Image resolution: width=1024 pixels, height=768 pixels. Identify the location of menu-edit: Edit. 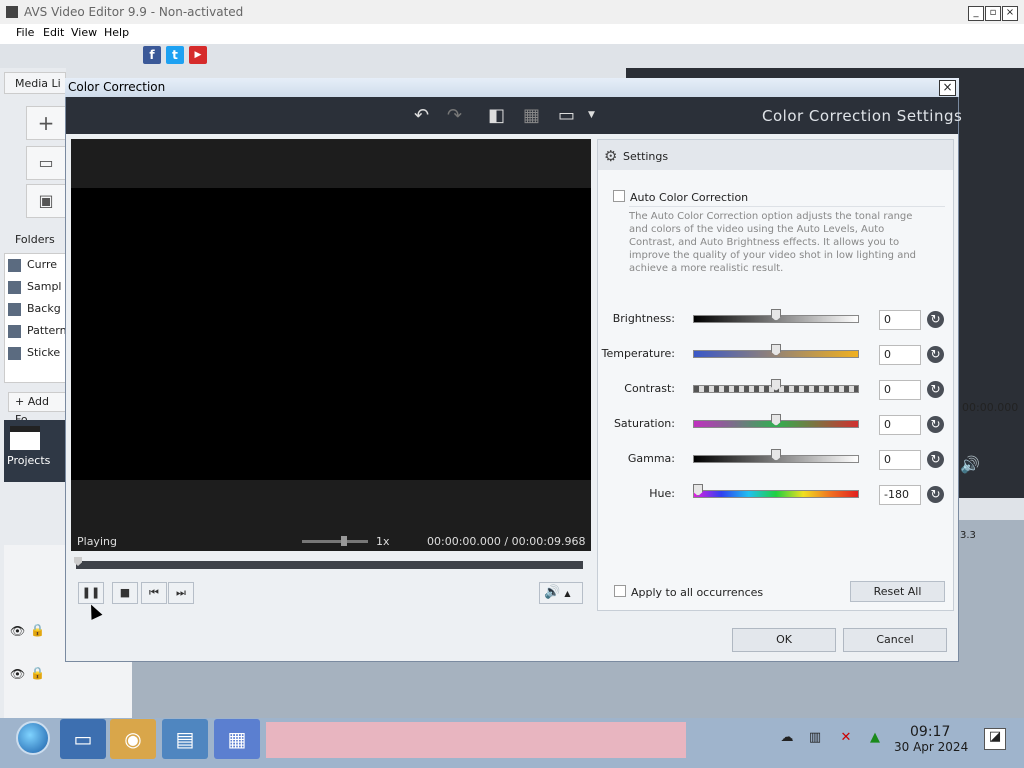
(53, 32).